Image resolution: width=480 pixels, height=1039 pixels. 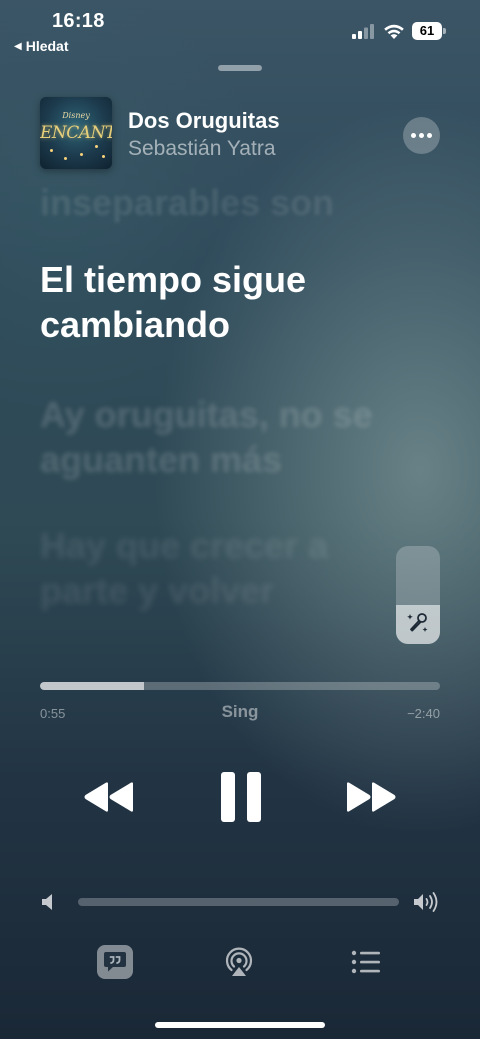 What do you see at coordinates (78, 21) in the screenshot?
I see `status-time: 16:18` at bounding box center [78, 21].